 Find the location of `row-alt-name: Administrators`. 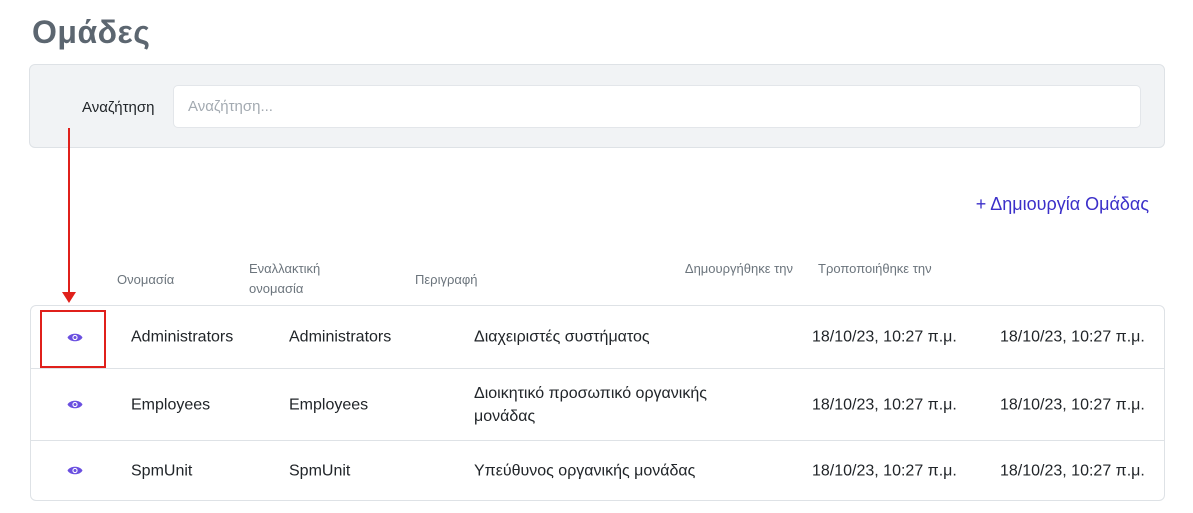

row-alt-name: Administrators is located at coordinates (340, 337).